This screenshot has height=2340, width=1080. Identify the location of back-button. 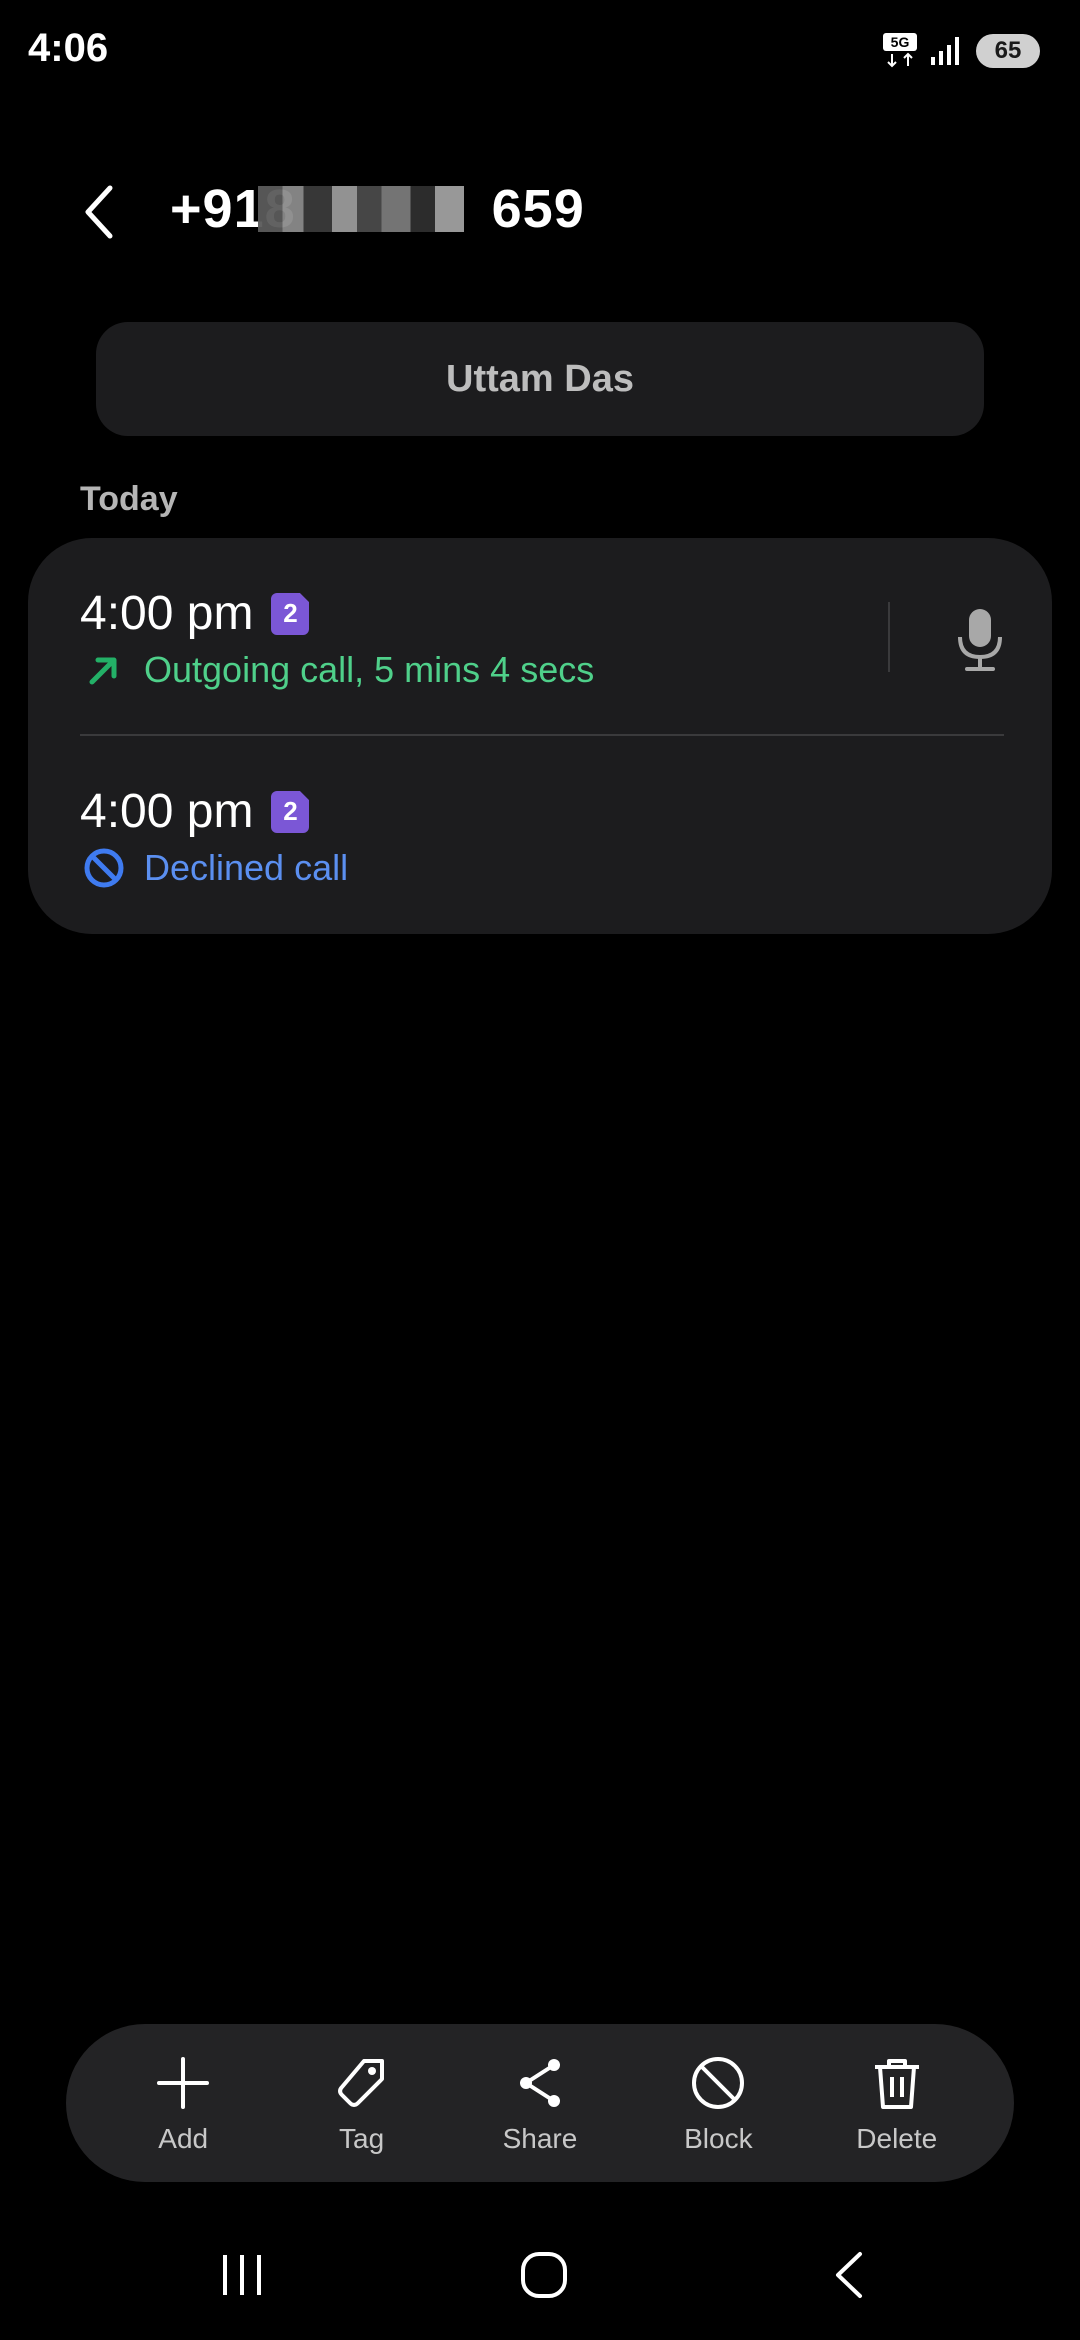
(100, 212).